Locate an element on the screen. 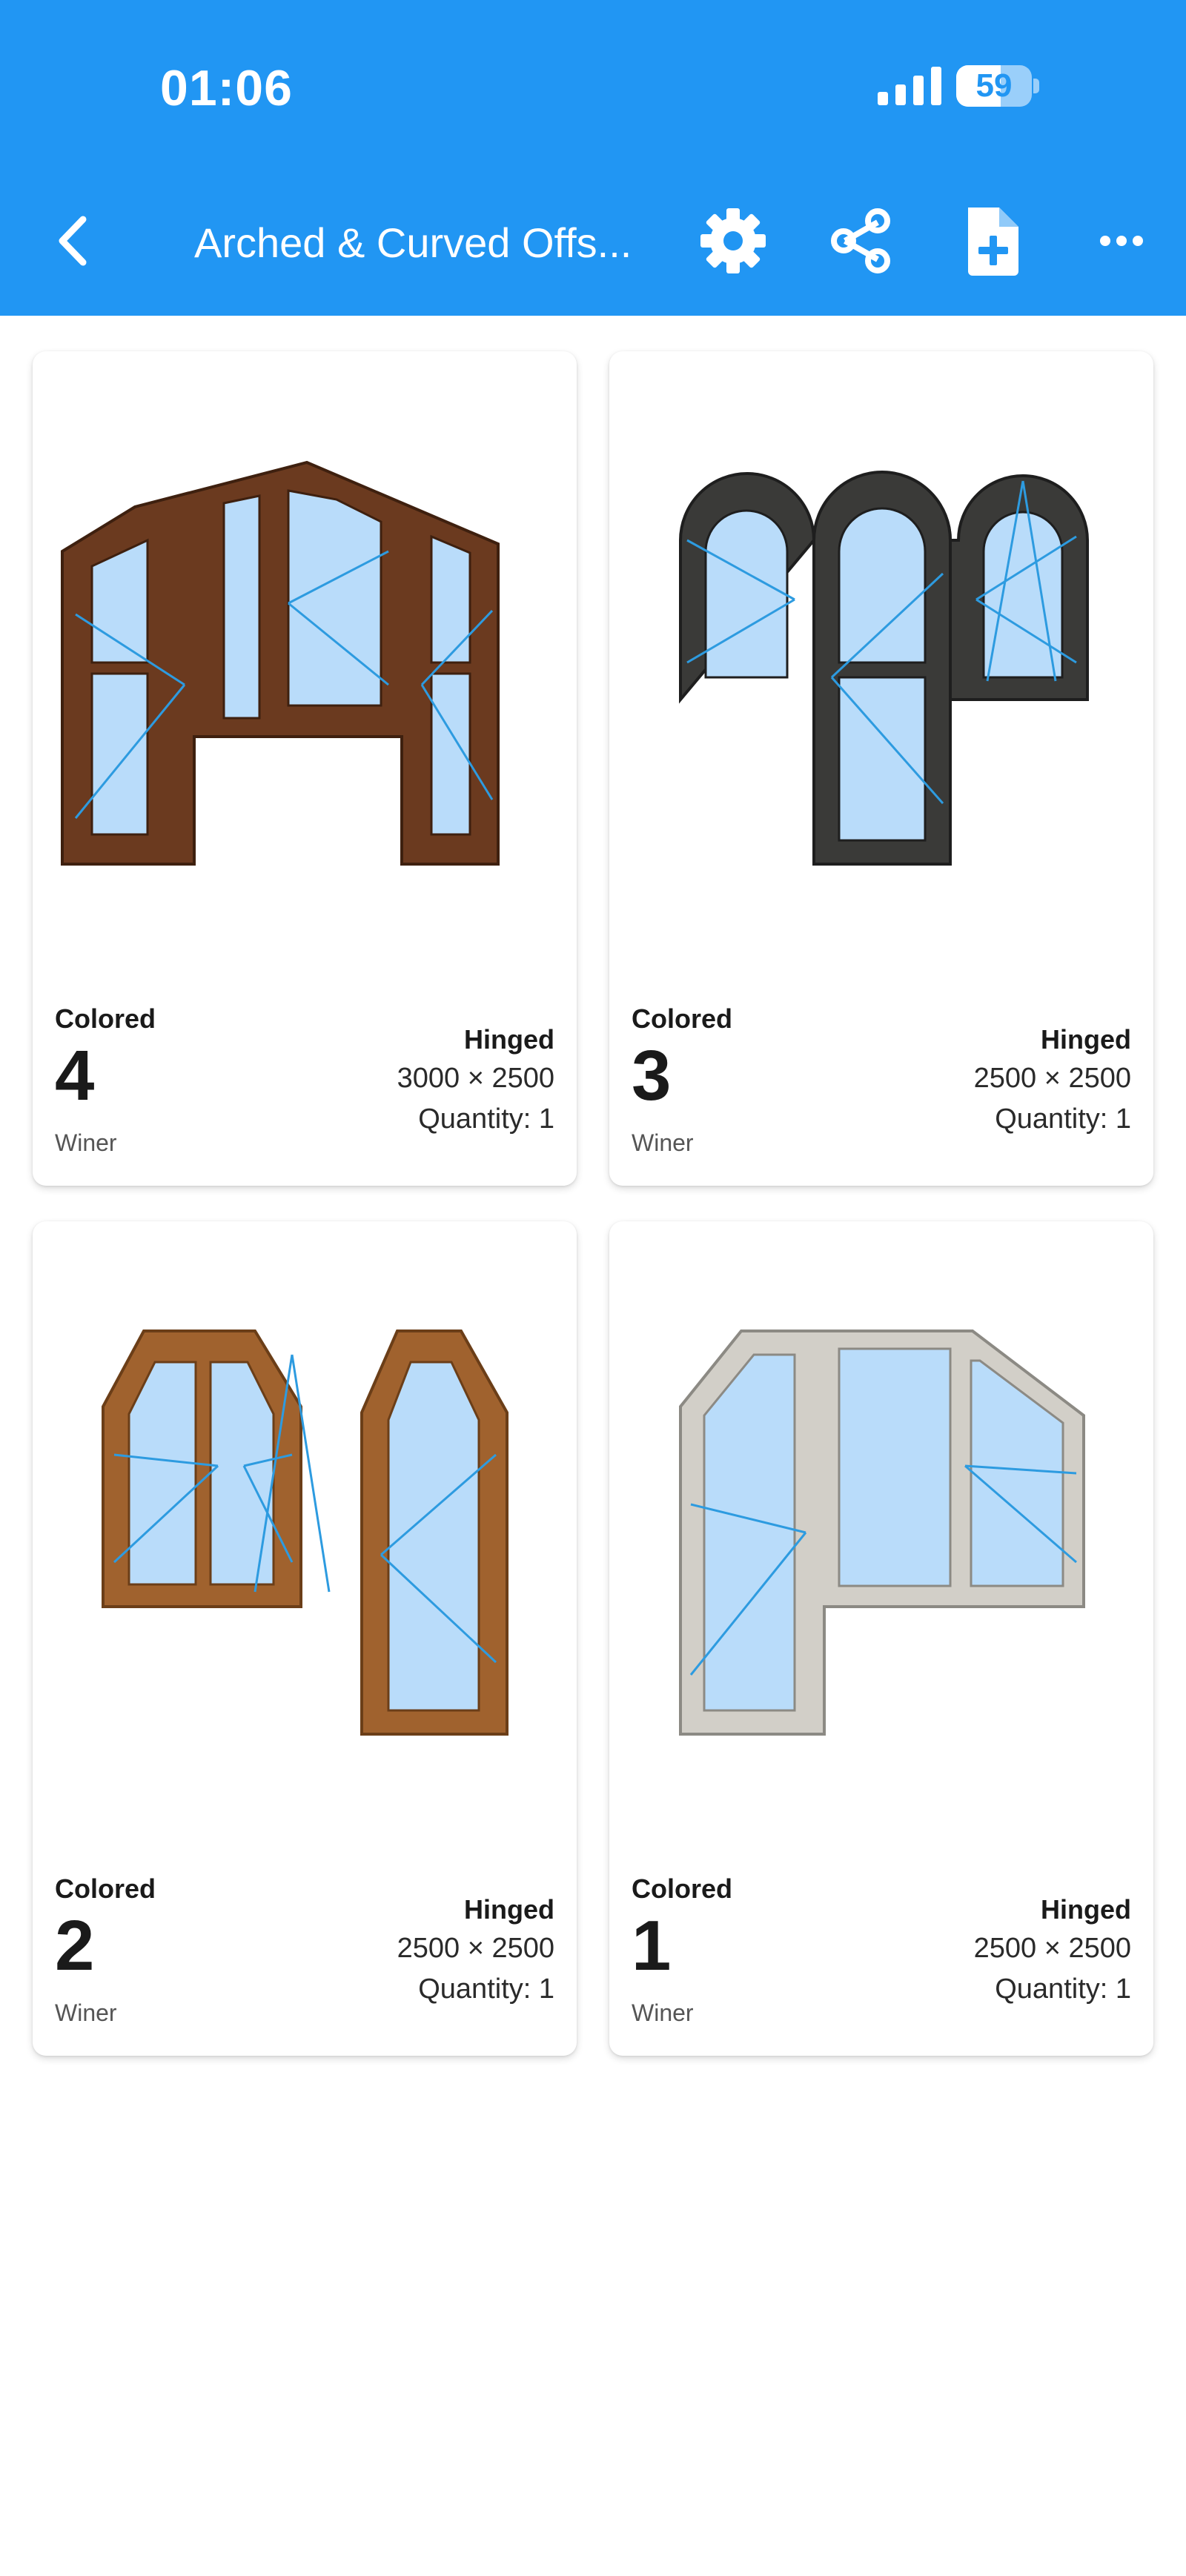  back-button is located at coordinates (74, 241).